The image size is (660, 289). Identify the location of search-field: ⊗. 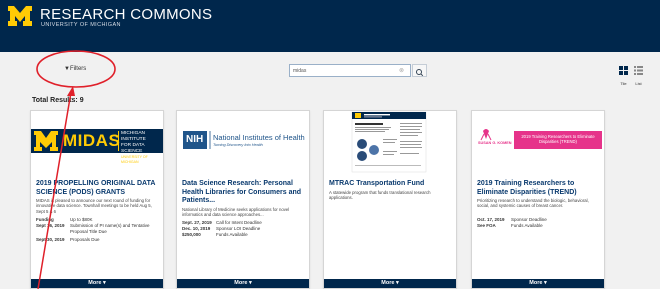
(350, 70).